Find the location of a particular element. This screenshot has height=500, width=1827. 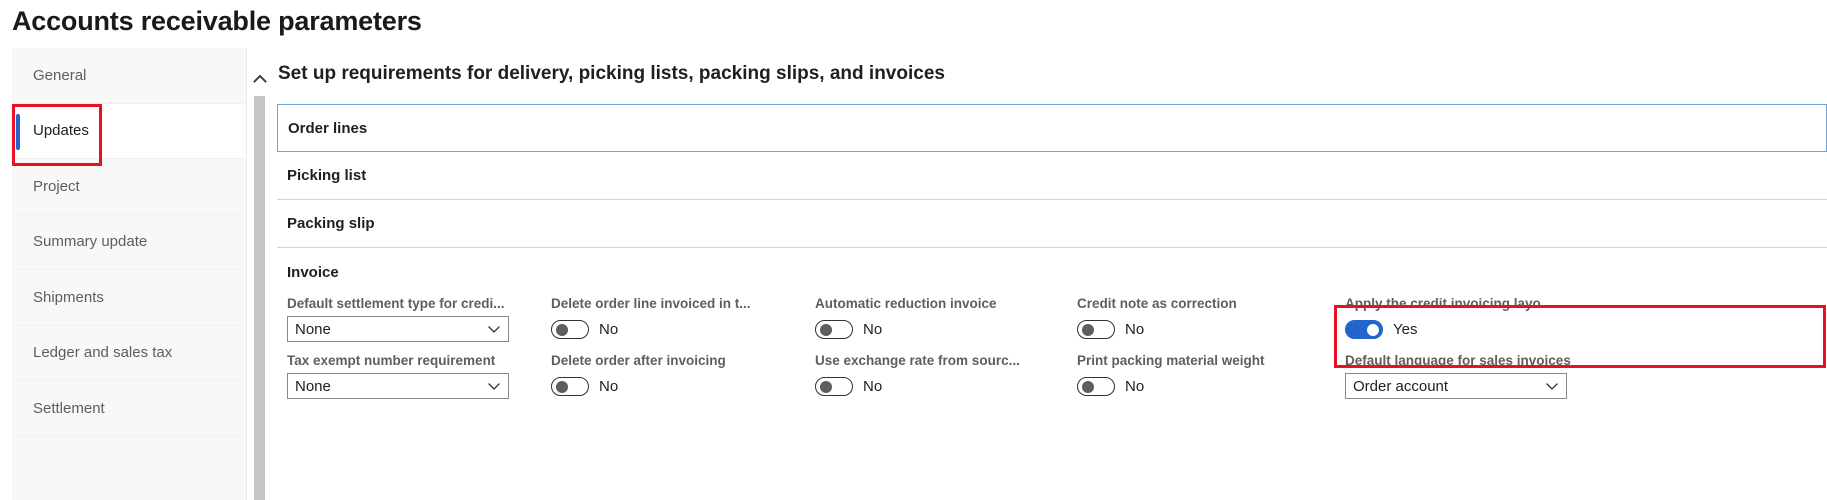

delete-order-line-invoiced-toggle-value: No is located at coordinates (609, 329).